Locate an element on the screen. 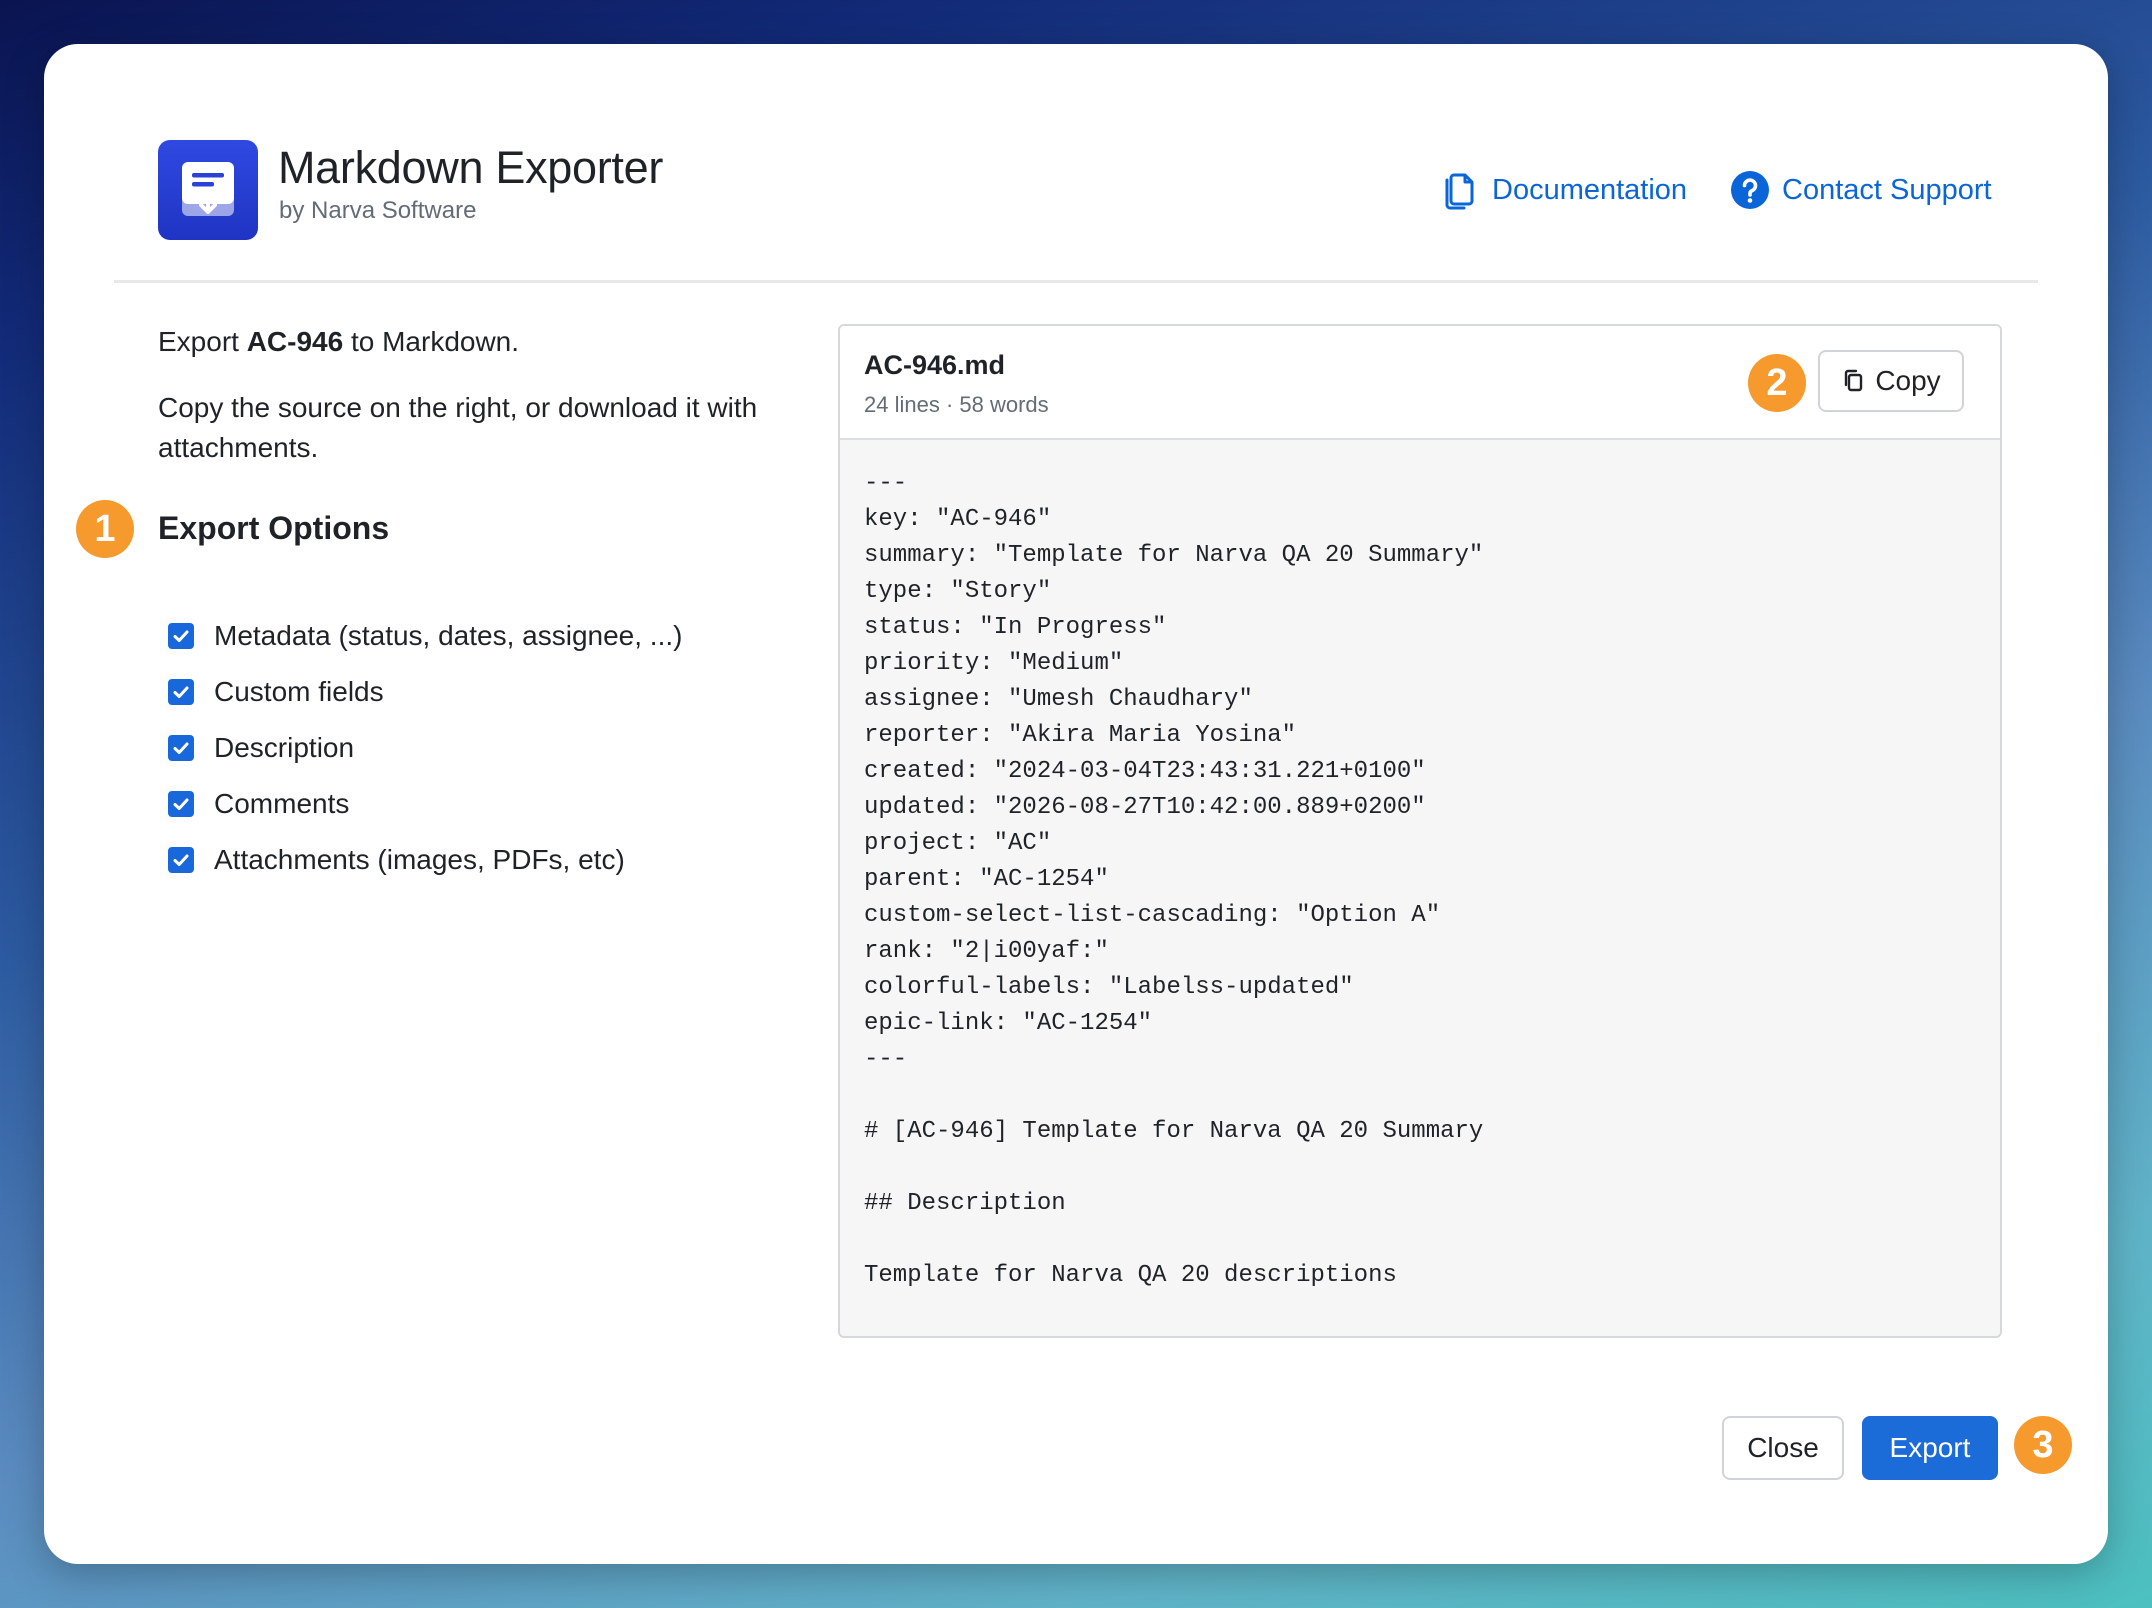 This screenshot has width=2152, height=1608. file-name: AC-946.md is located at coordinates (935, 365).